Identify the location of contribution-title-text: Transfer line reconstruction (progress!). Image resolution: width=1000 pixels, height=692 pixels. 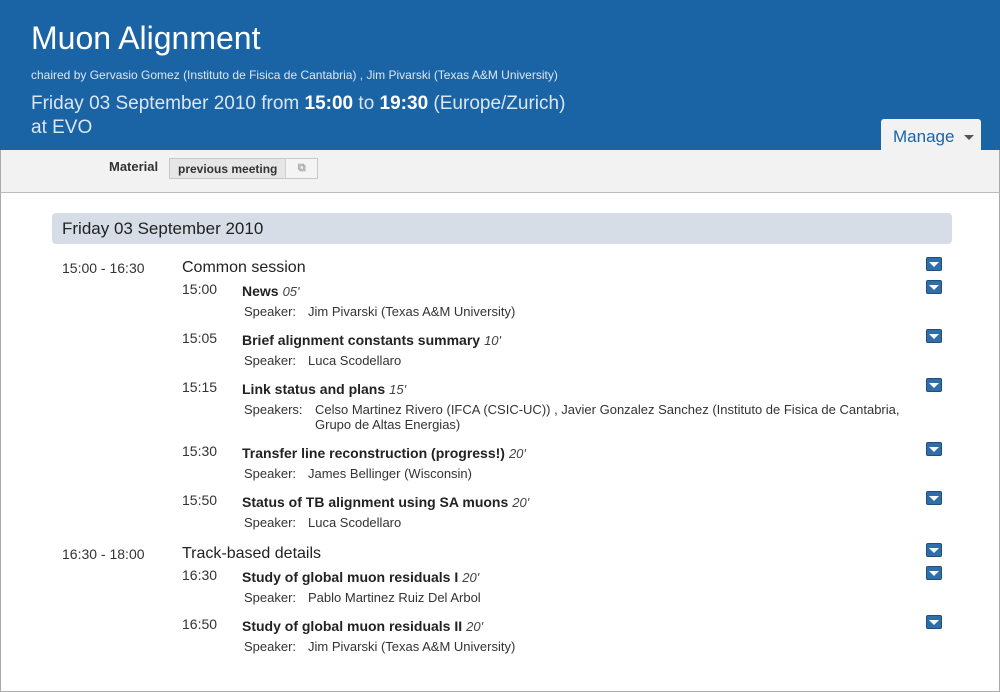
(373, 453).